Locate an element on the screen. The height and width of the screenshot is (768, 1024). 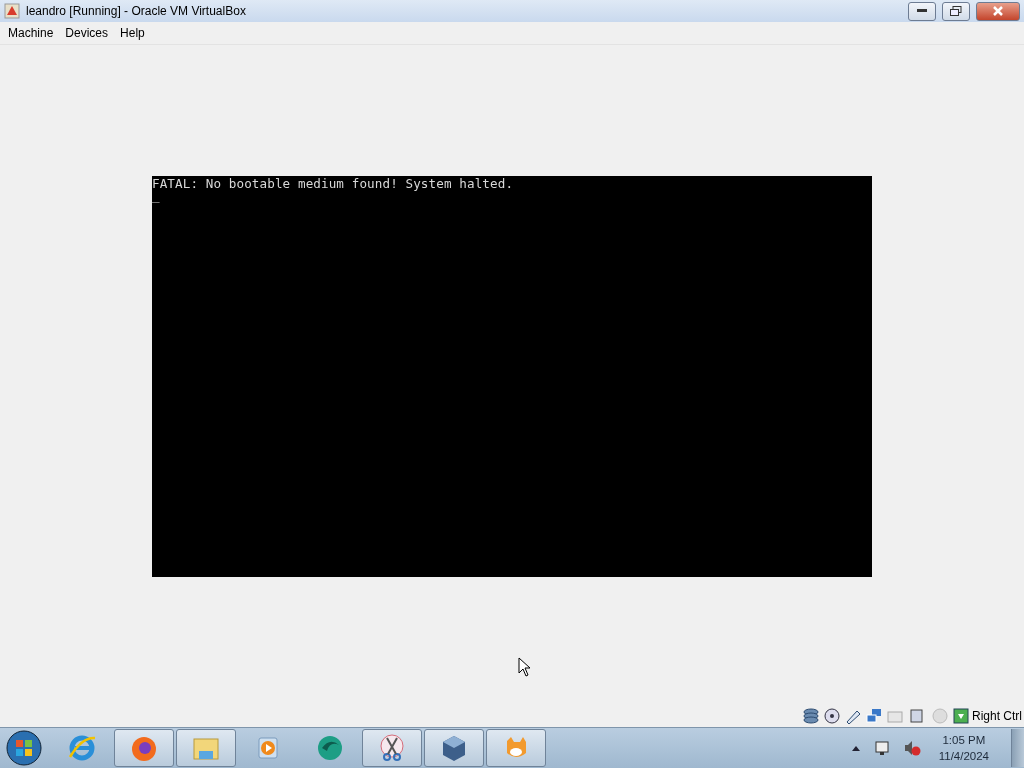
window-title: leandro [Running] - Oracle VM VirtualBox is located at coordinates (136, 11).